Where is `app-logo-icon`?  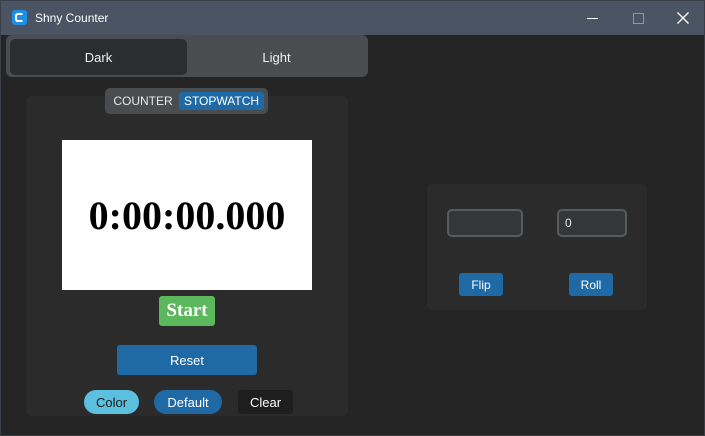
app-logo-icon is located at coordinates (19, 17).